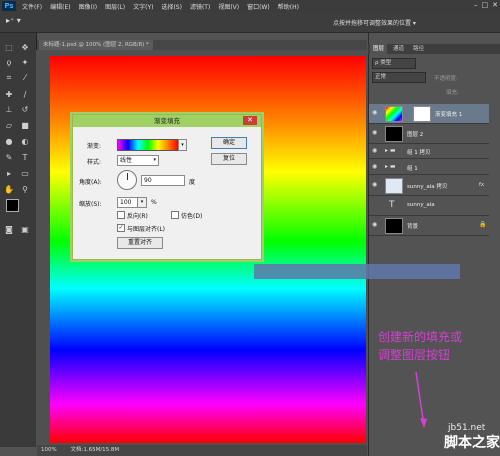 The height and width of the screenshot is (456, 500). Describe the element at coordinates (421, 399) in the screenshot. I see `annotation-arrow` at that location.